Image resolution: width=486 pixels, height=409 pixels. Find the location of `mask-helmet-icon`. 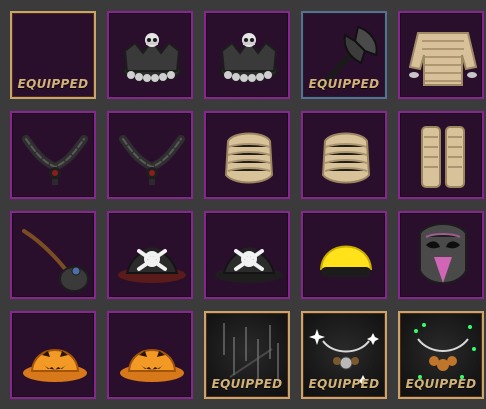

mask-helmet-icon is located at coordinates (443, 253).